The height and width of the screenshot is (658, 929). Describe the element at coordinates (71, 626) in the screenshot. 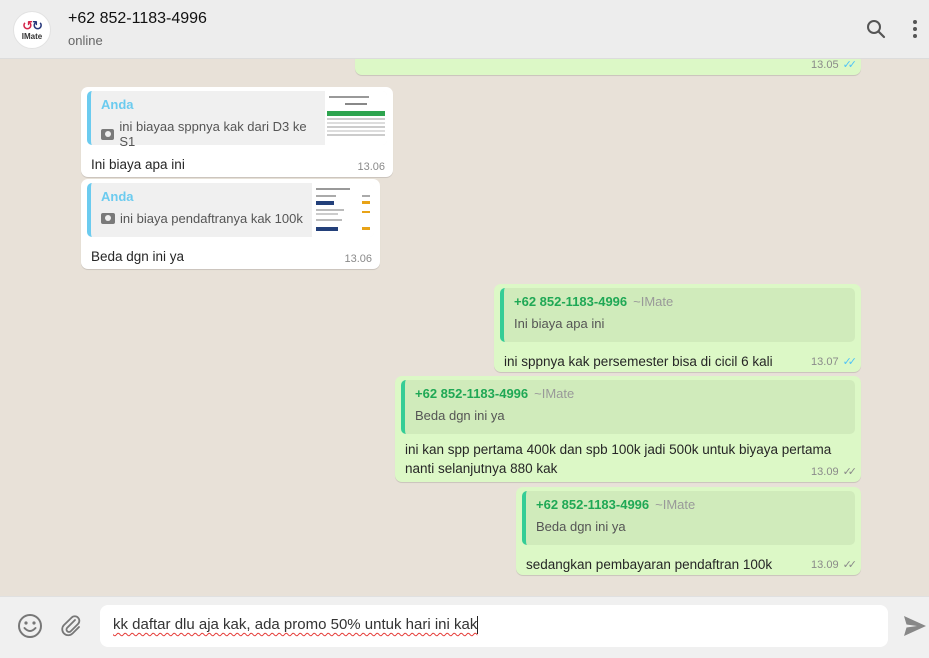

I see `attach-icon` at that location.